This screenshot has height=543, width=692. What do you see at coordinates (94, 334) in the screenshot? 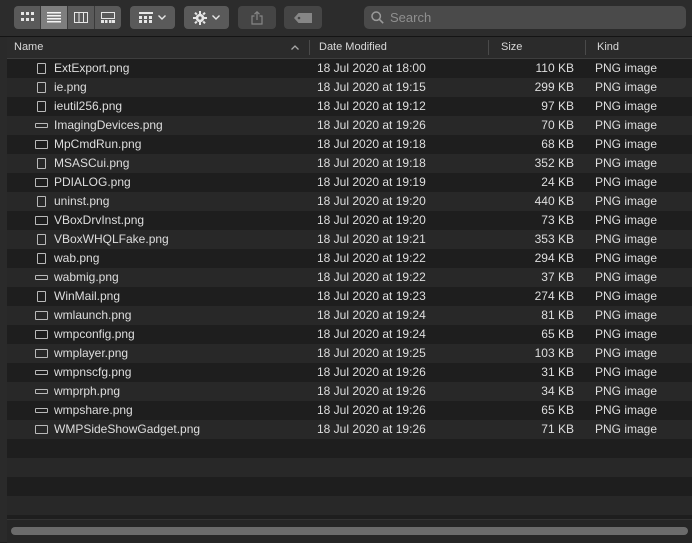
I see `file-name: wmpconfig.png` at bounding box center [94, 334].